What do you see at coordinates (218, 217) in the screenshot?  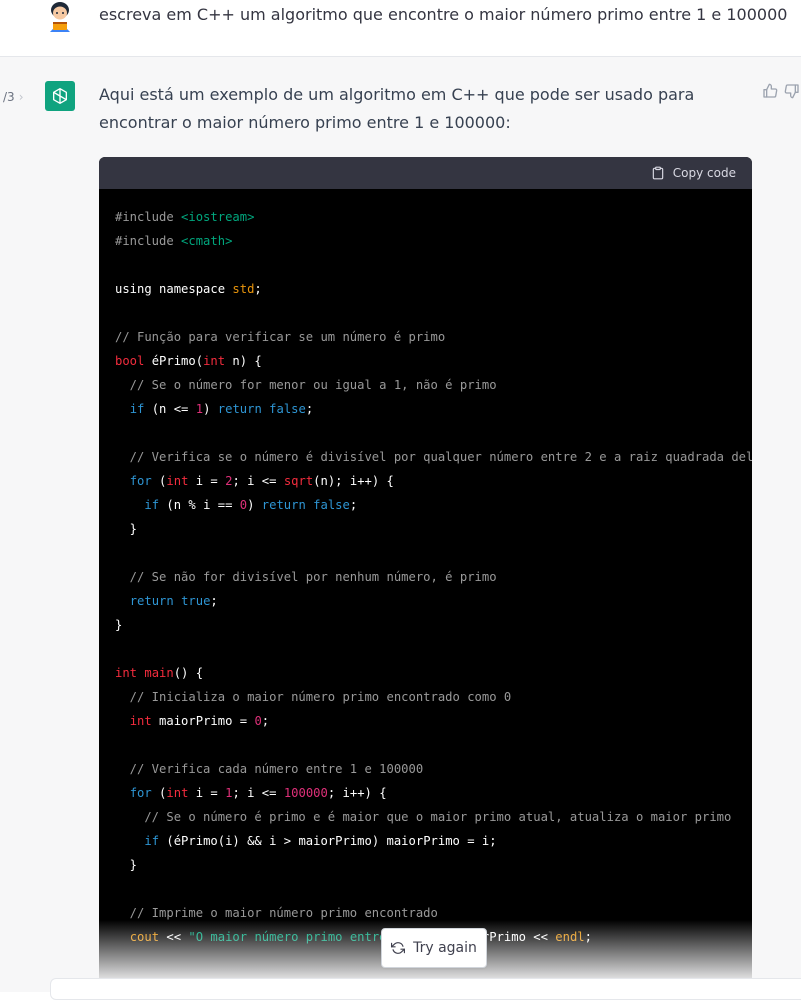 I see `code-token: <iostream>` at bounding box center [218, 217].